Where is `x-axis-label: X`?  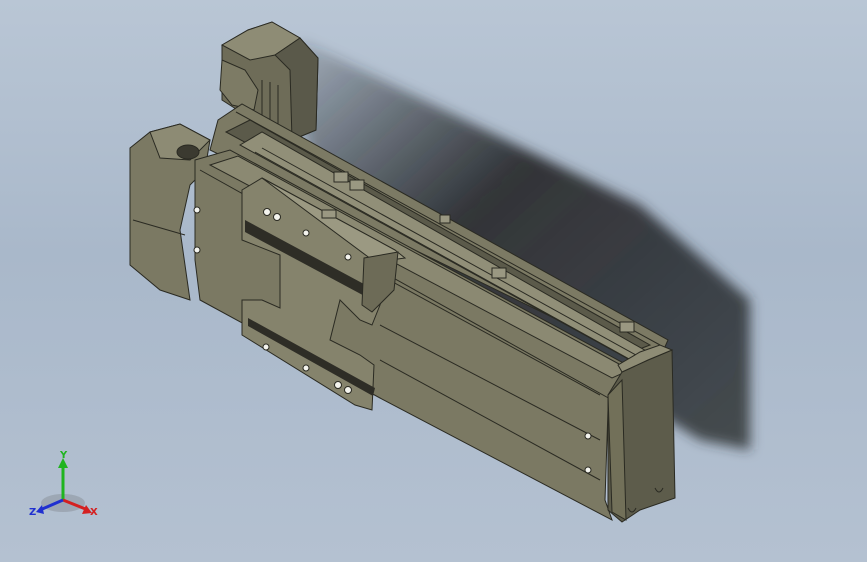
x-axis-label: X is located at coordinates (94, 512).